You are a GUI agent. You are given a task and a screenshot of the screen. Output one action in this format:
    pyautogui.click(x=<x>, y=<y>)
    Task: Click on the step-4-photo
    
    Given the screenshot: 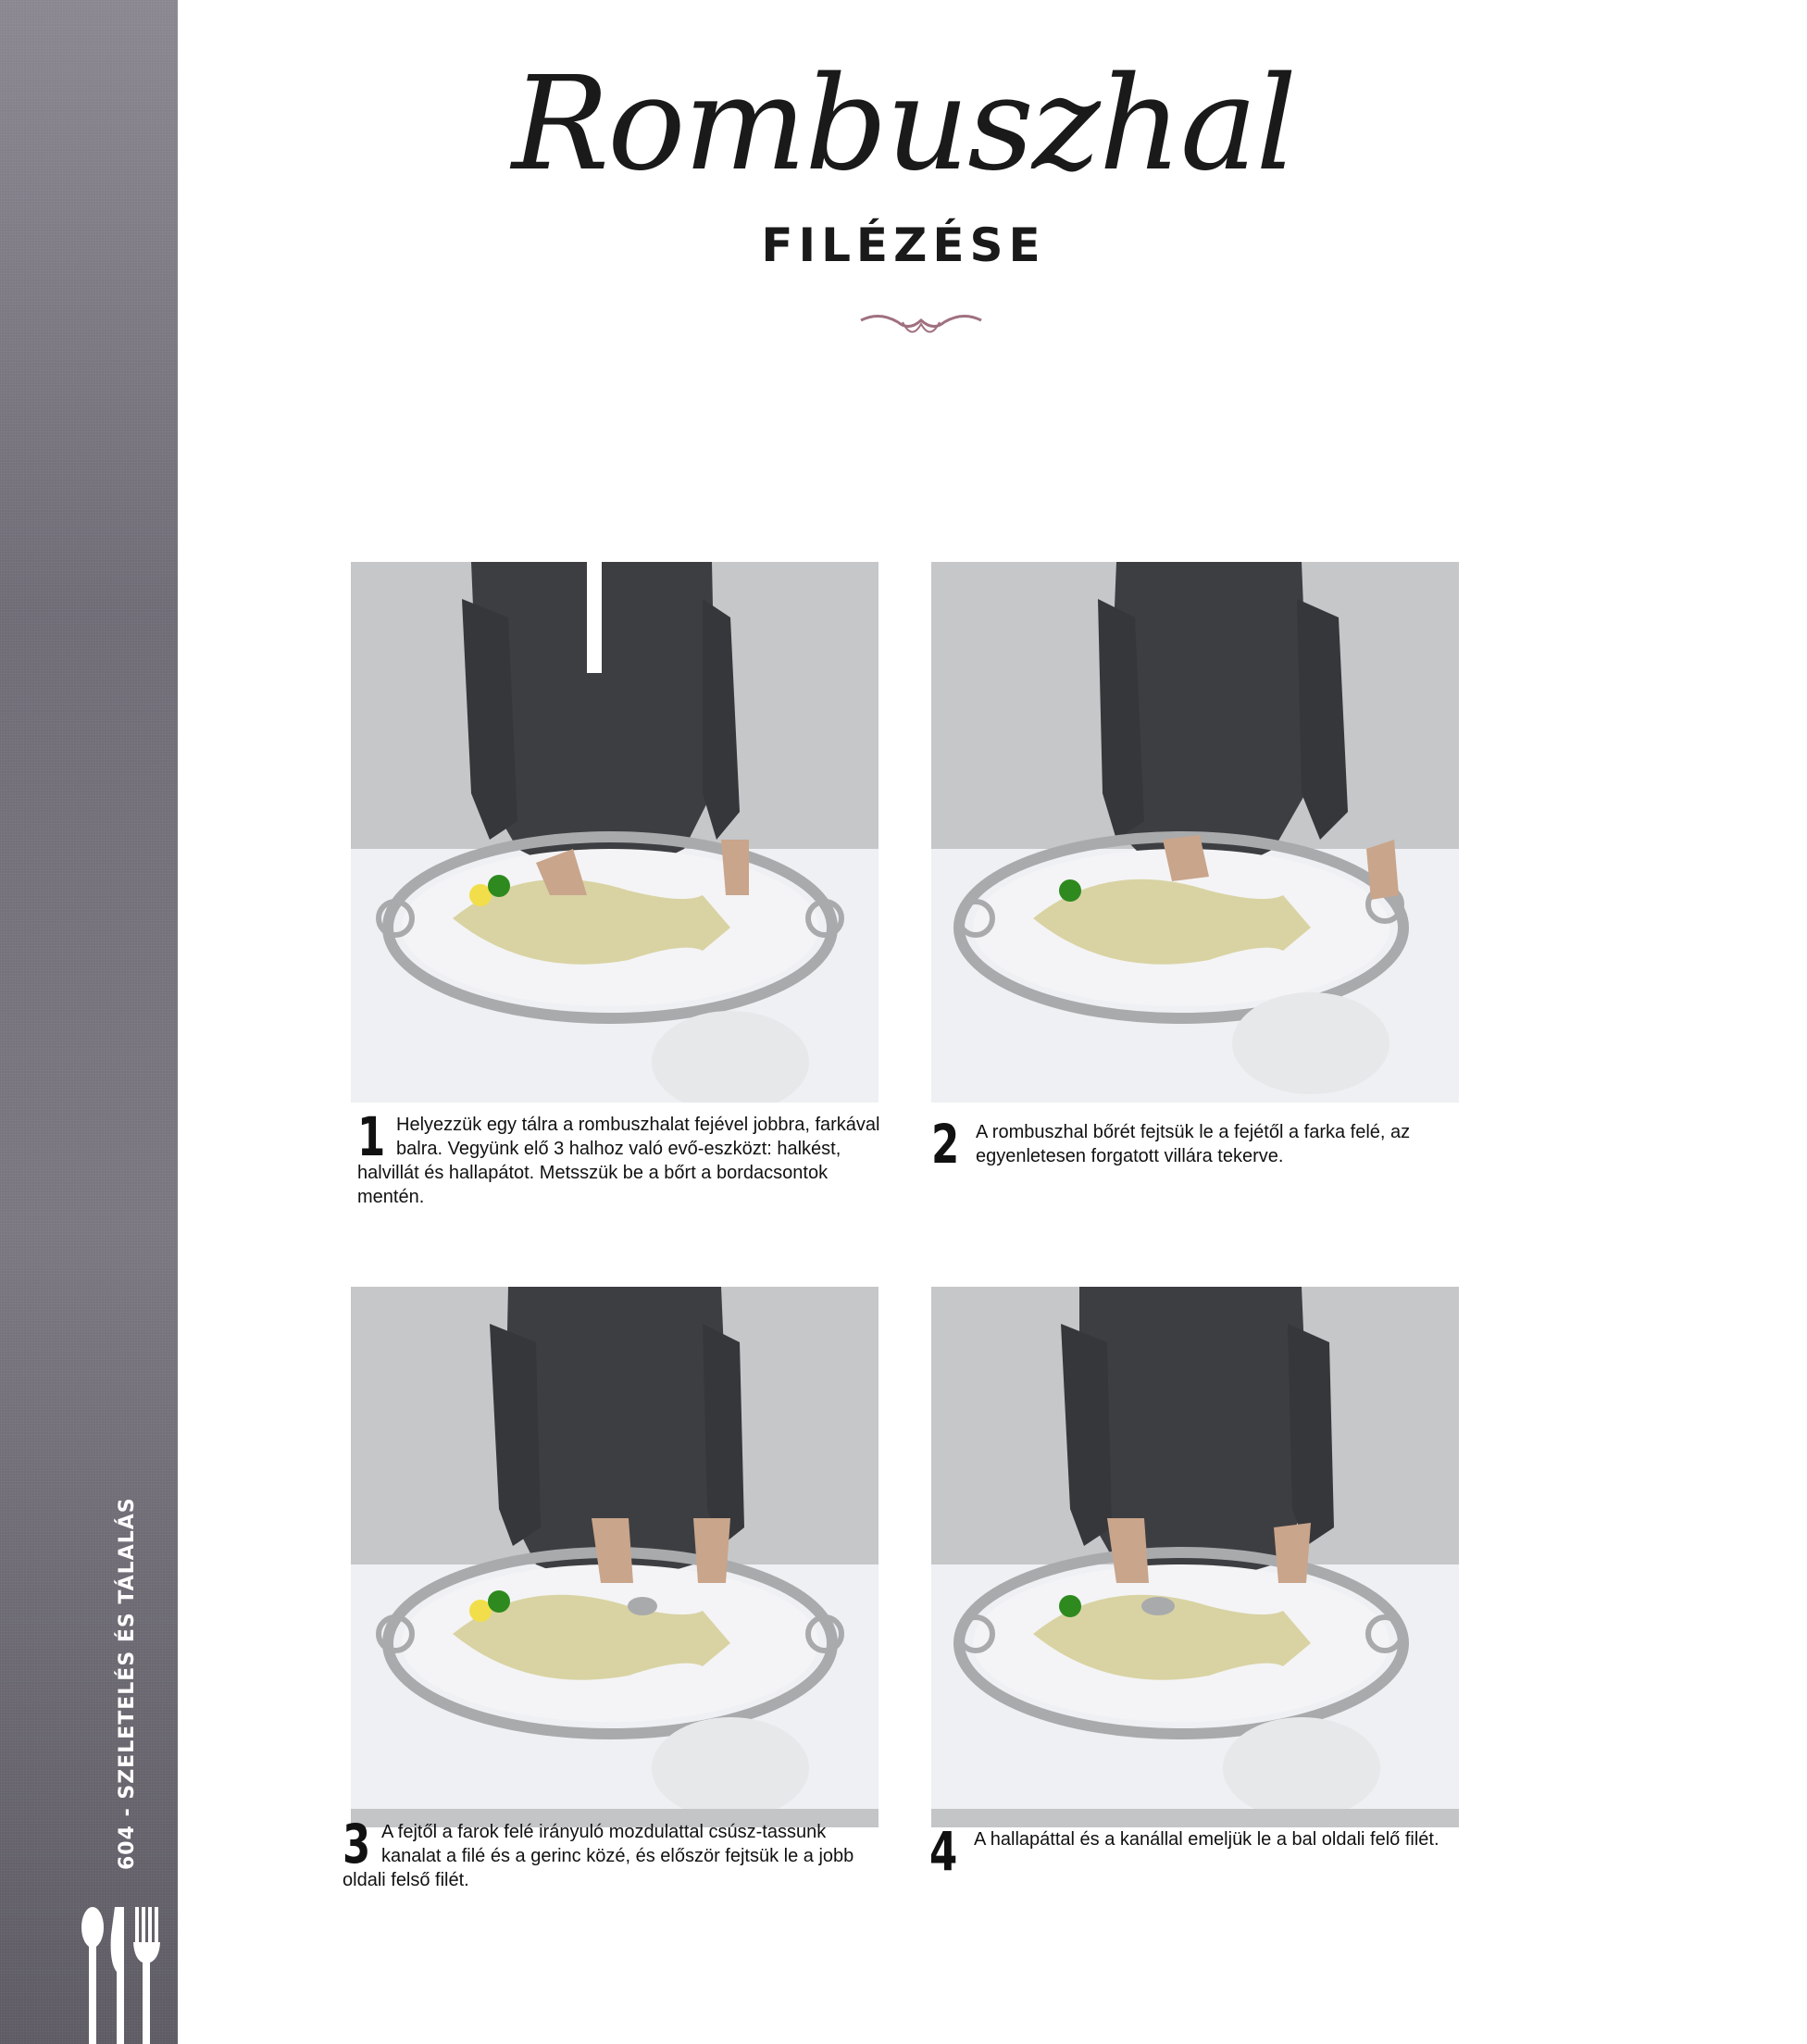 What is the action you would take?
    pyautogui.click(x=1195, y=1557)
    